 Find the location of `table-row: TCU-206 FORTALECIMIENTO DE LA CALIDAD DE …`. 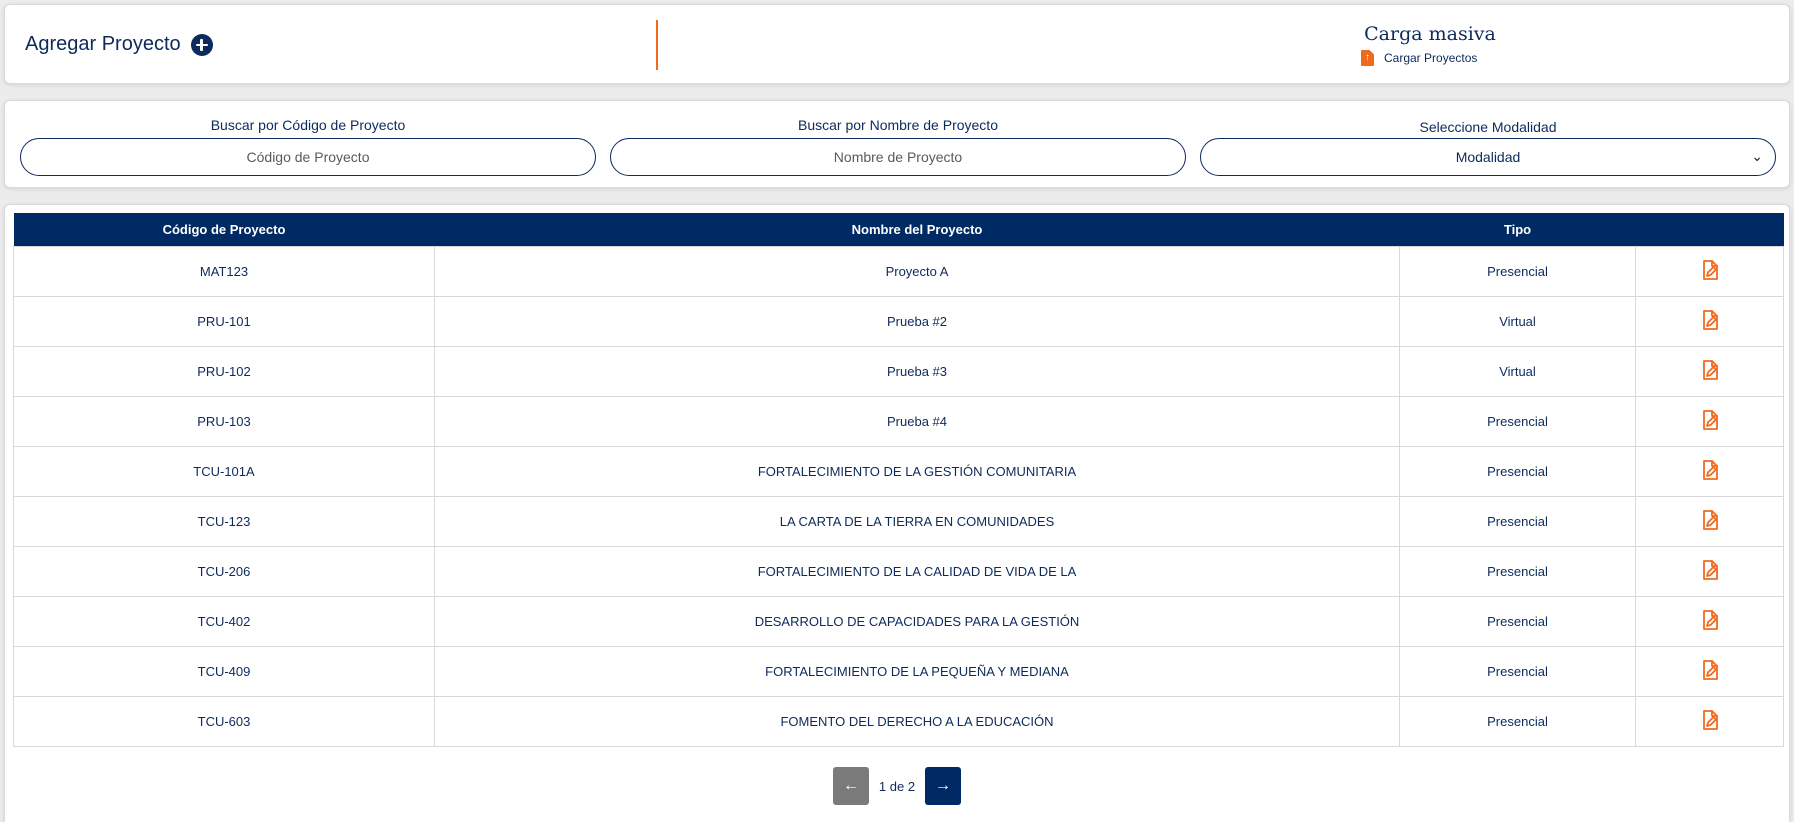

table-row: TCU-206 FORTALECIMIENTO DE LA CALIDAD DE … is located at coordinates (898, 571).